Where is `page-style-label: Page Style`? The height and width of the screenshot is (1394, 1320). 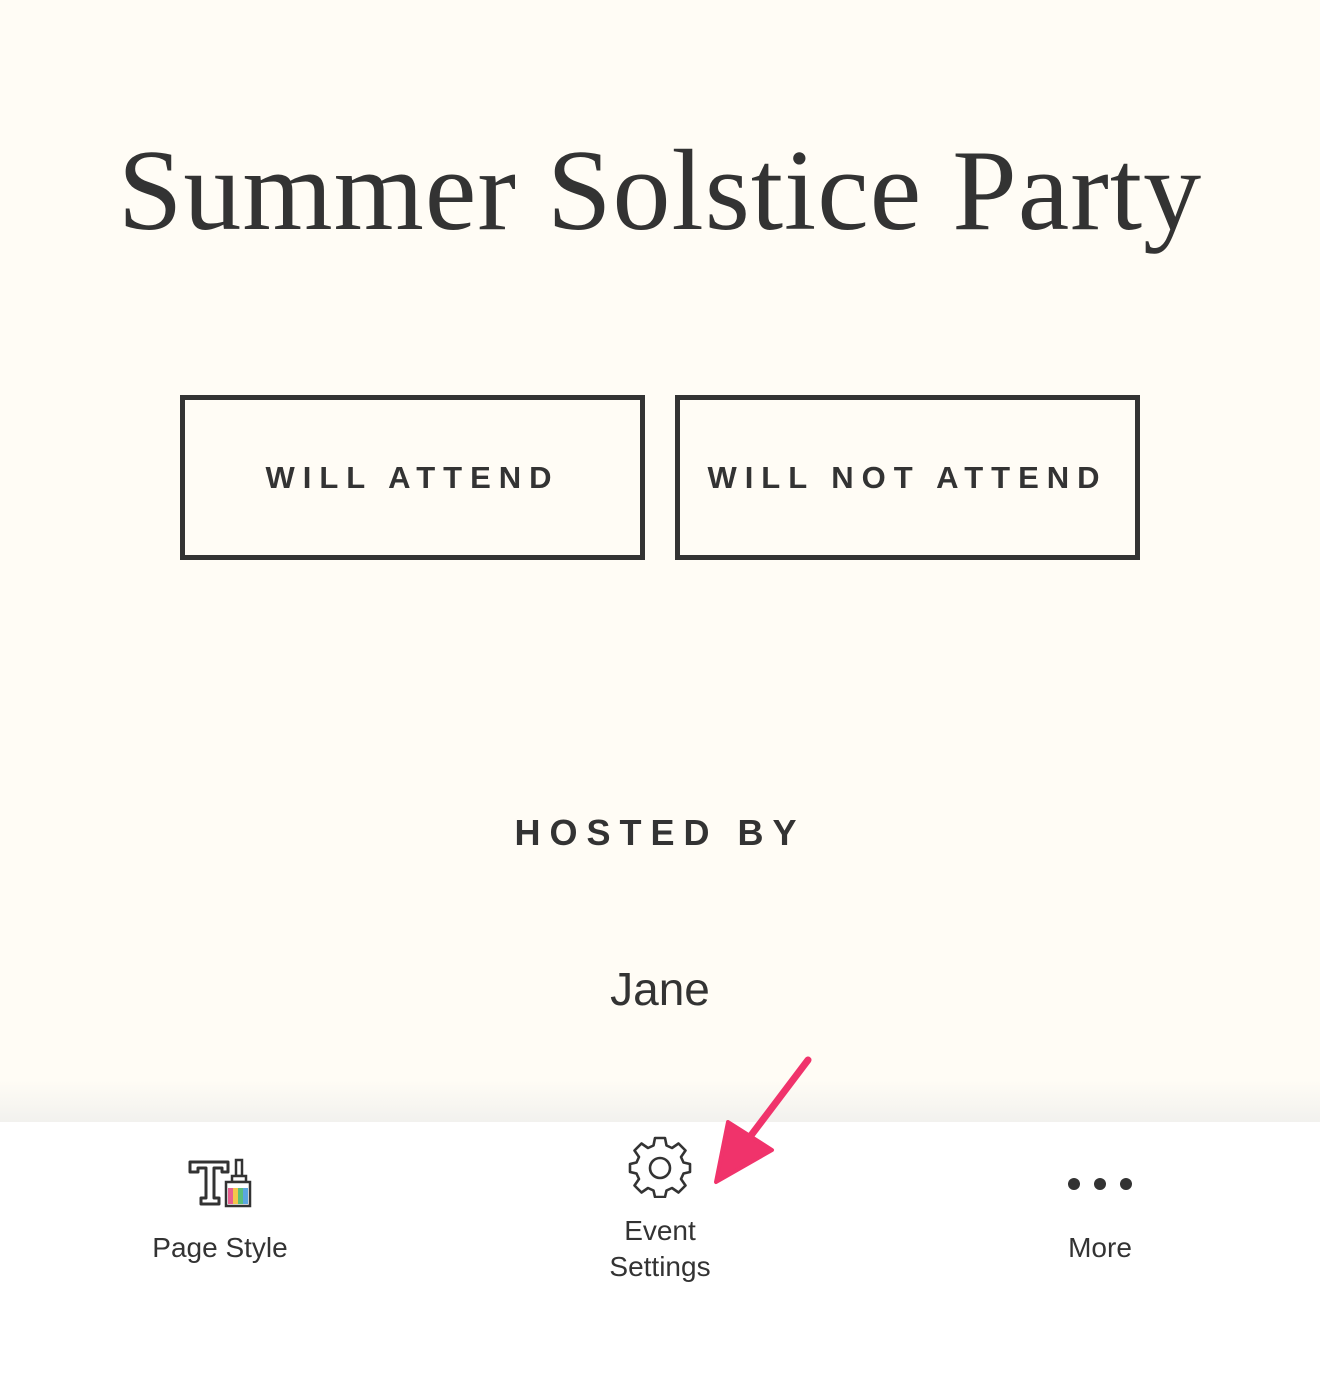 page-style-label: Page Style is located at coordinates (220, 1247).